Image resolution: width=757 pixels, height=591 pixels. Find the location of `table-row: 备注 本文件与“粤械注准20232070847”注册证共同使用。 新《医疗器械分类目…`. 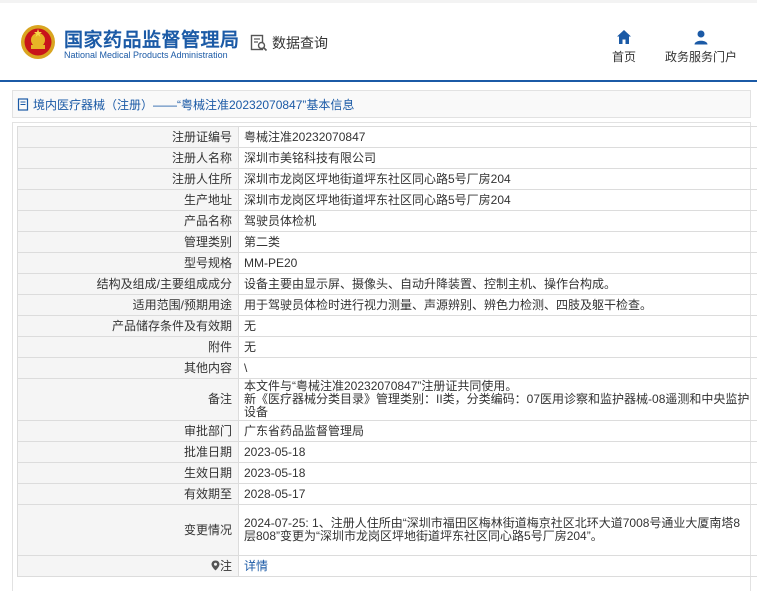

table-row: 备注 本文件与“粤械注准20232070847”注册证共同使用。 新《医疗器械分类目… is located at coordinates (387, 399).